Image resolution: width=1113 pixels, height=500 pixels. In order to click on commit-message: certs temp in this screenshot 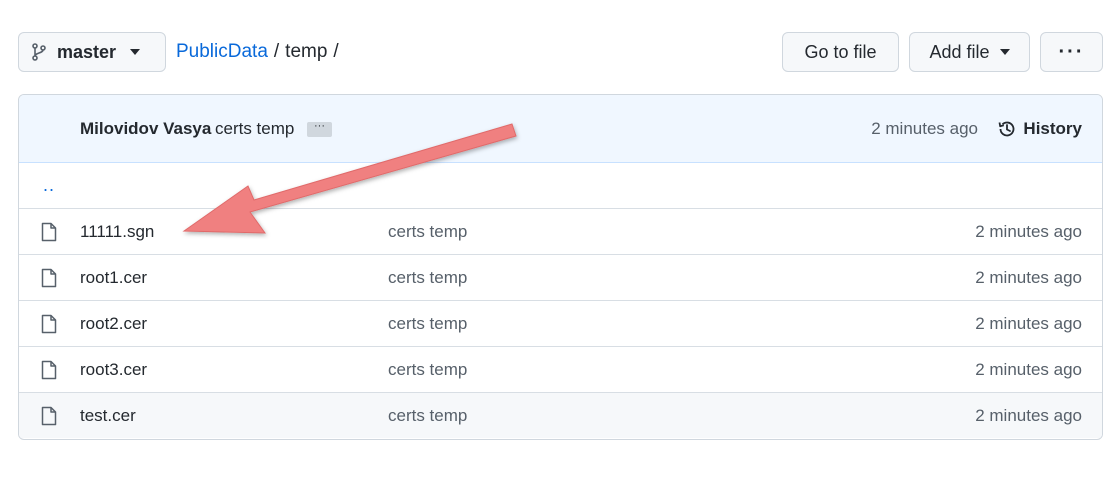, I will do `click(254, 129)`.